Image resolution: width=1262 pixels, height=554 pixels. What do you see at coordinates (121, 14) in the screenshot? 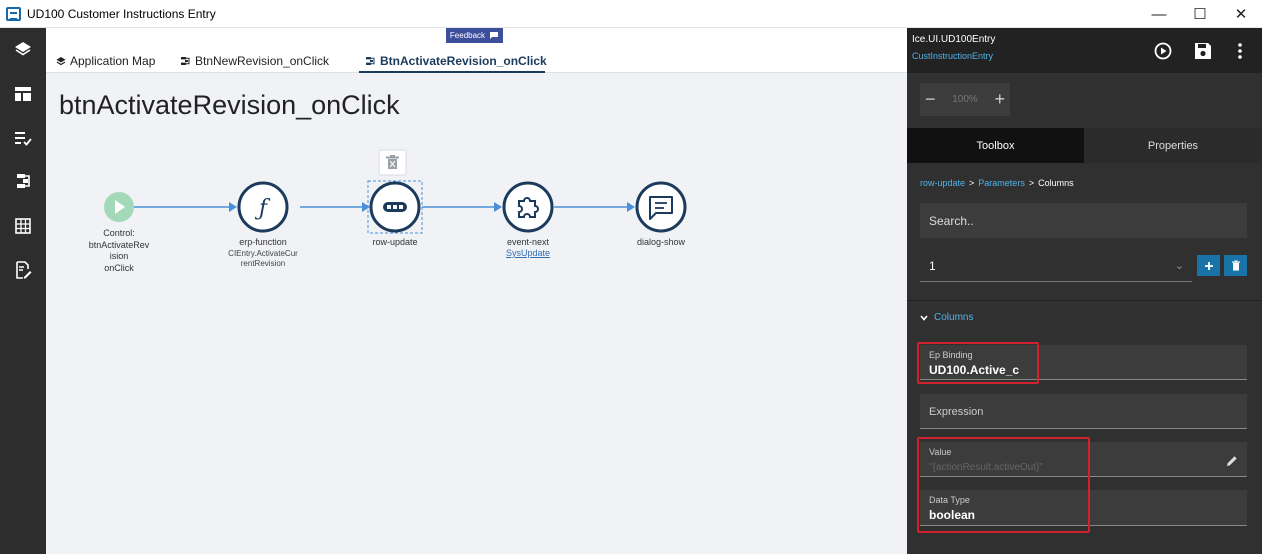
I see `window-title: UD100 Customer Instructions Entry` at bounding box center [121, 14].